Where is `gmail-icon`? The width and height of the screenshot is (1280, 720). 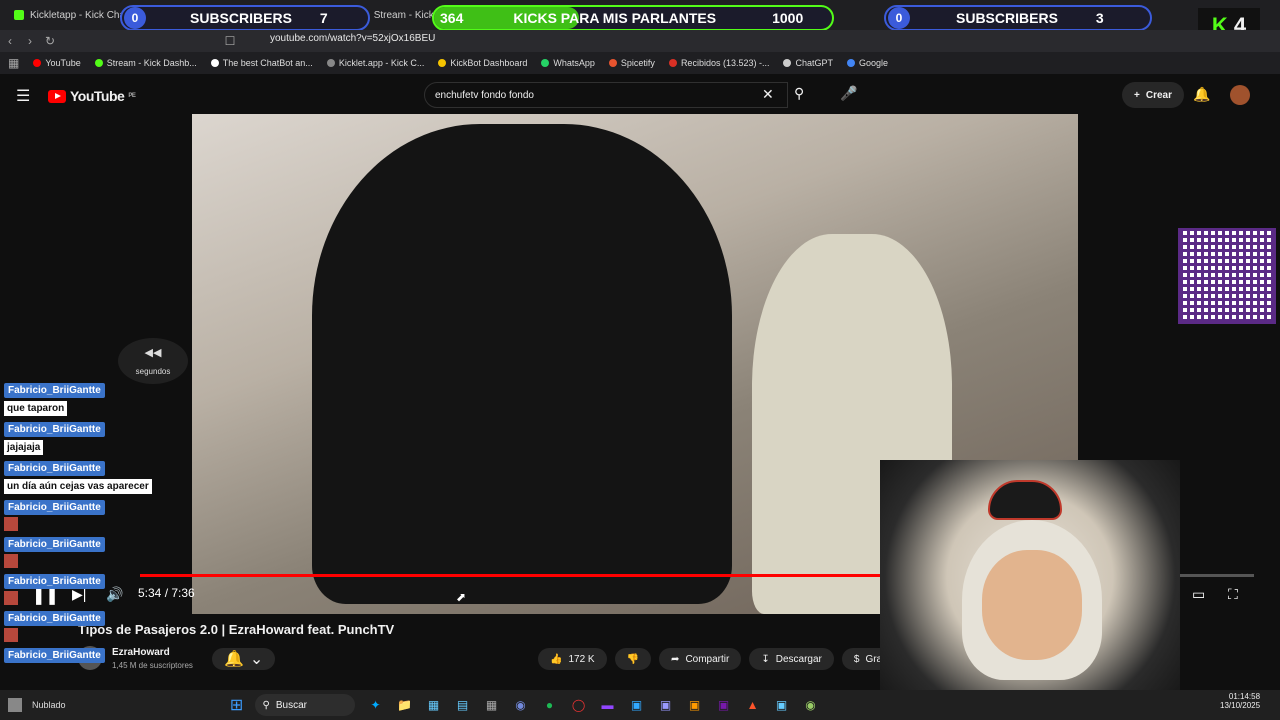 gmail-icon is located at coordinates (672, 63).